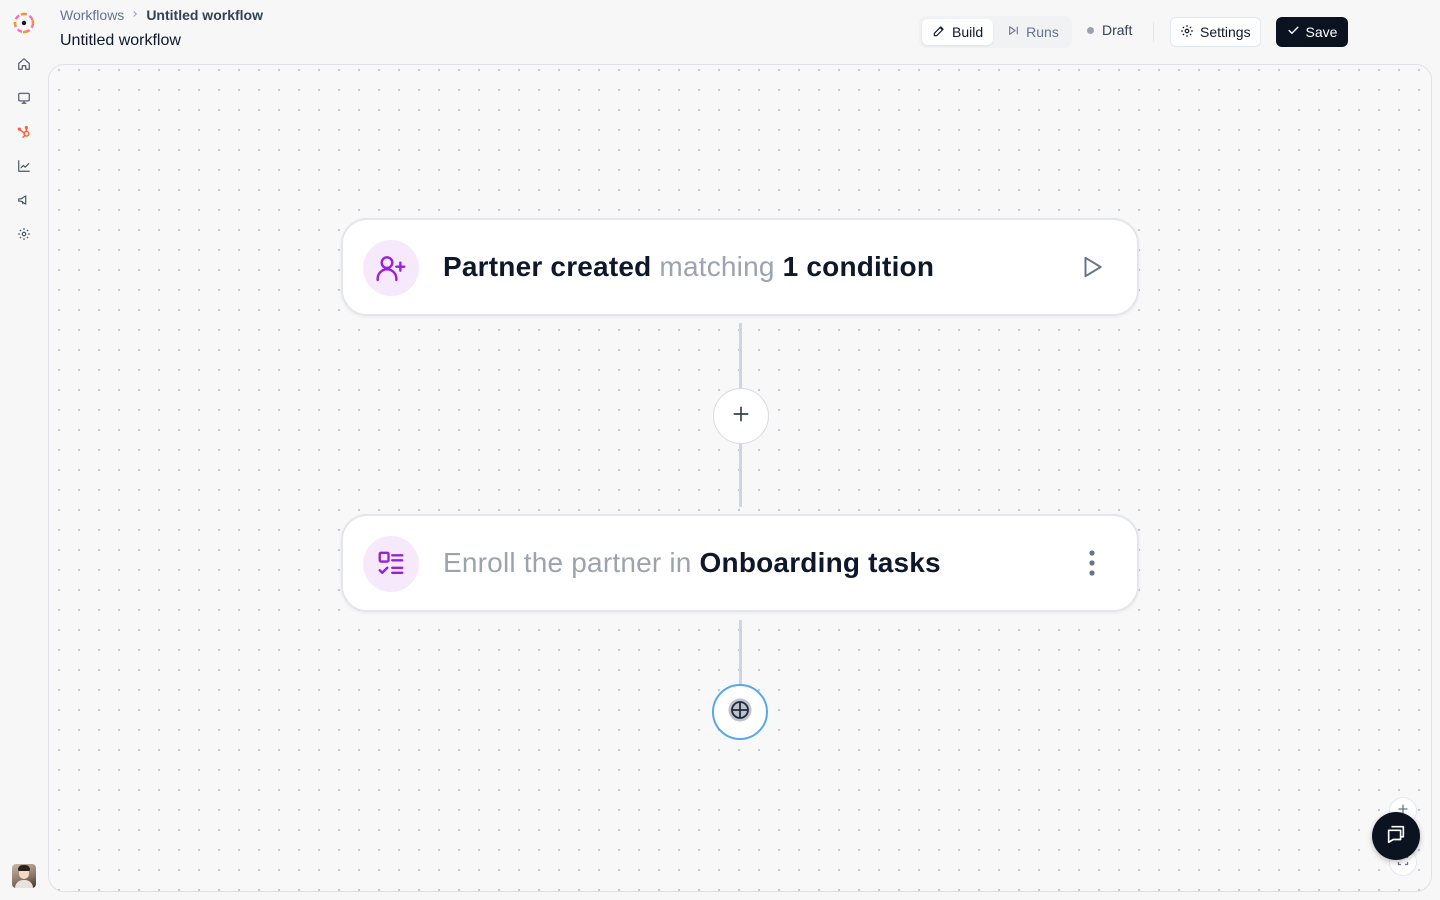 Image resolution: width=1440 pixels, height=900 pixels. I want to click on hubspot-icon, so click(24, 132).